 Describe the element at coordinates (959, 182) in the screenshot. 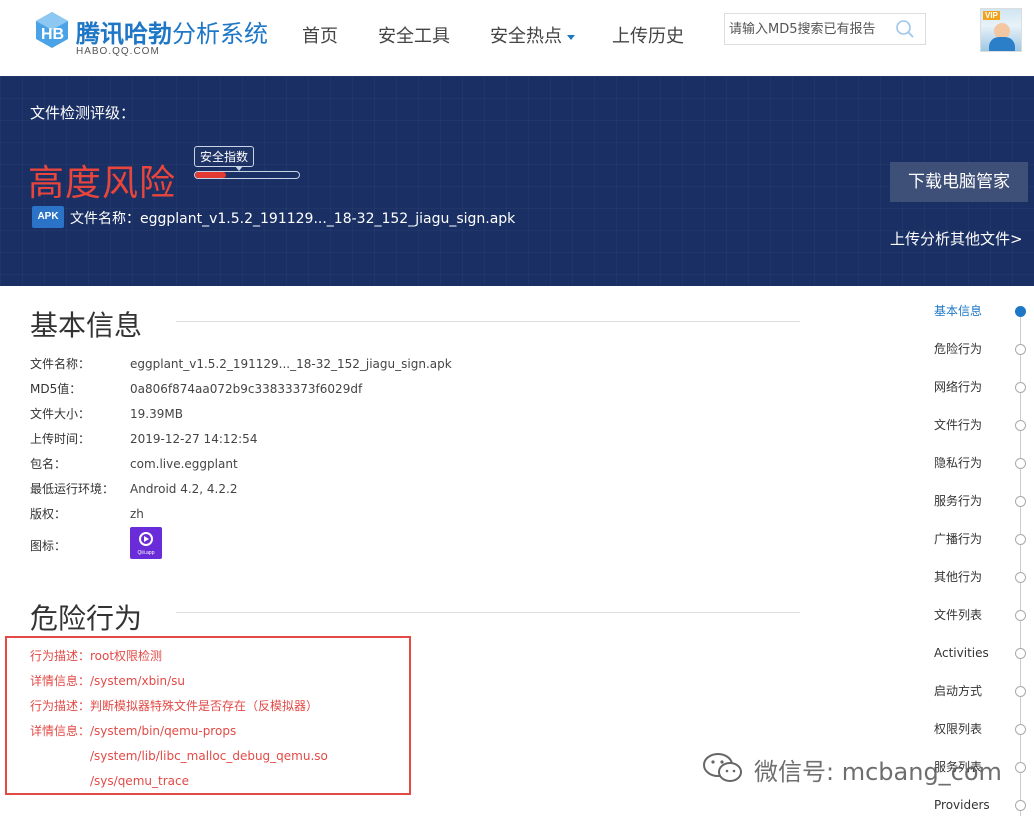

I see `download-pc-manager-button: 下载电脑管家` at that location.